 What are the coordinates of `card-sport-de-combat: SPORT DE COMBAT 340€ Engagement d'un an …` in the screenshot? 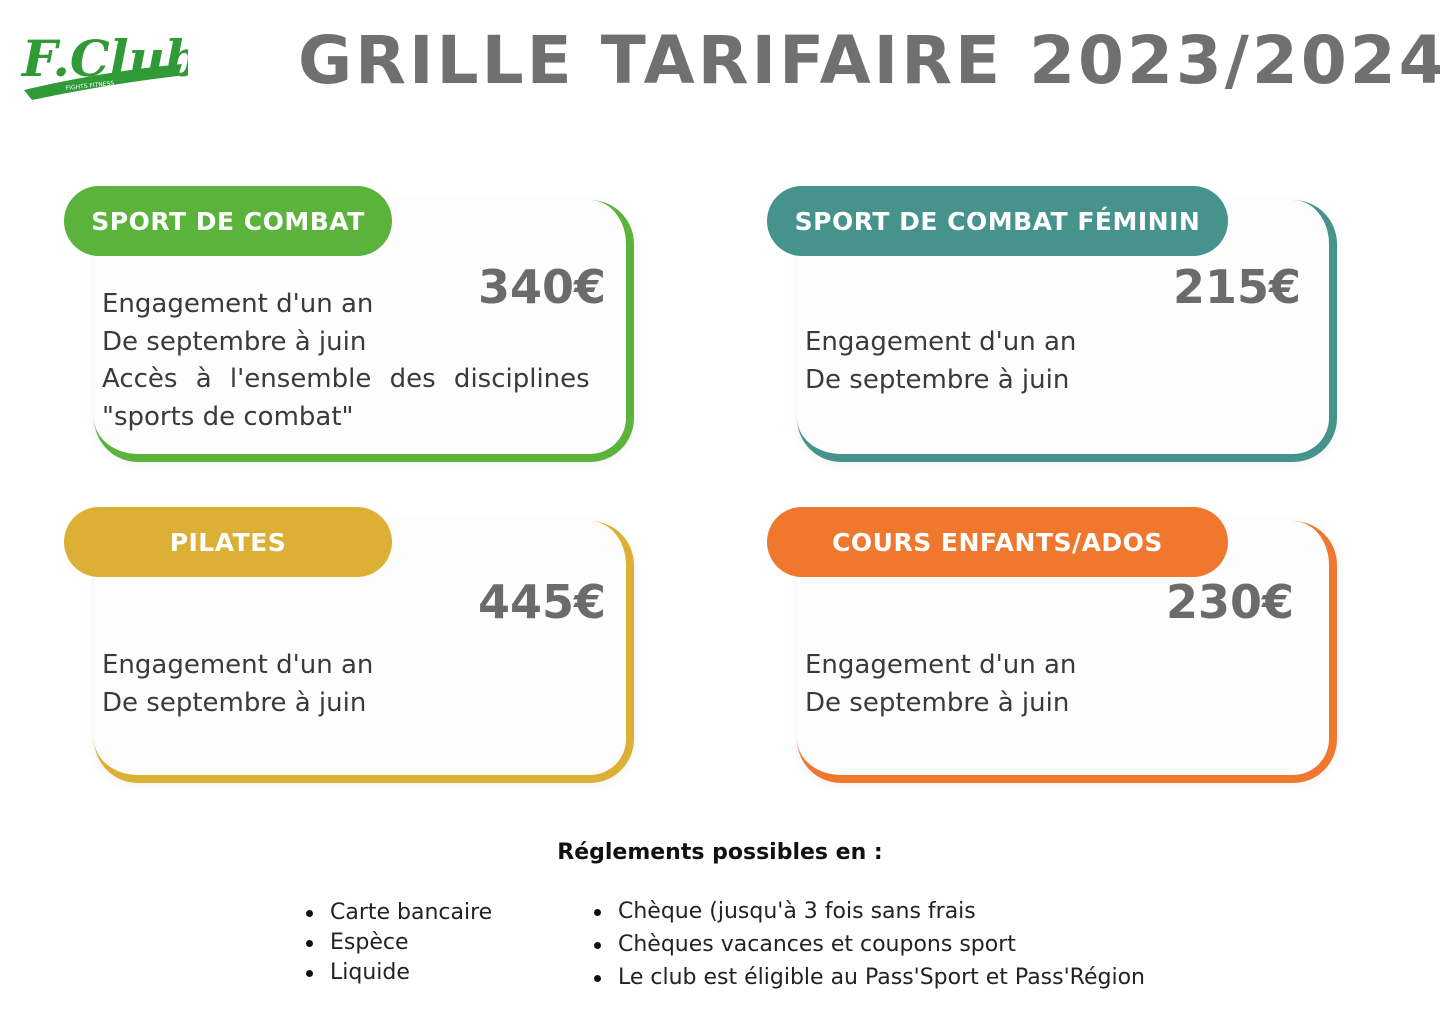 It's located at (349, 326).